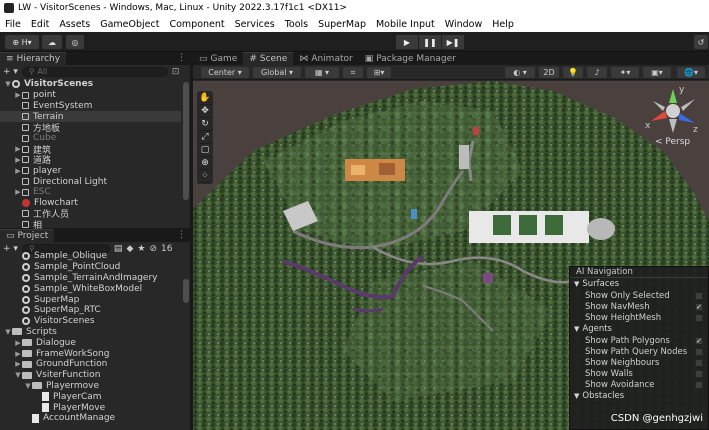  I want to click on project-item: AccountManage, so click(90, 418).